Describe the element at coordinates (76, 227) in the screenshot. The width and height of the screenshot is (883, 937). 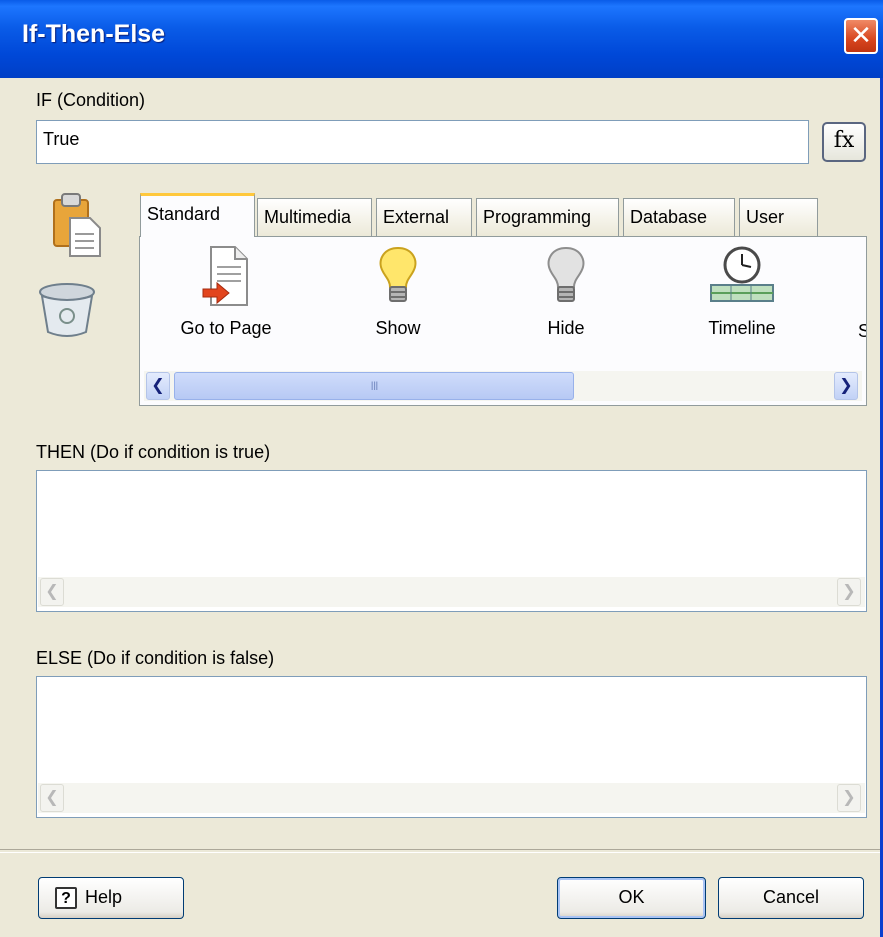
I see `paste-icon` at that location.